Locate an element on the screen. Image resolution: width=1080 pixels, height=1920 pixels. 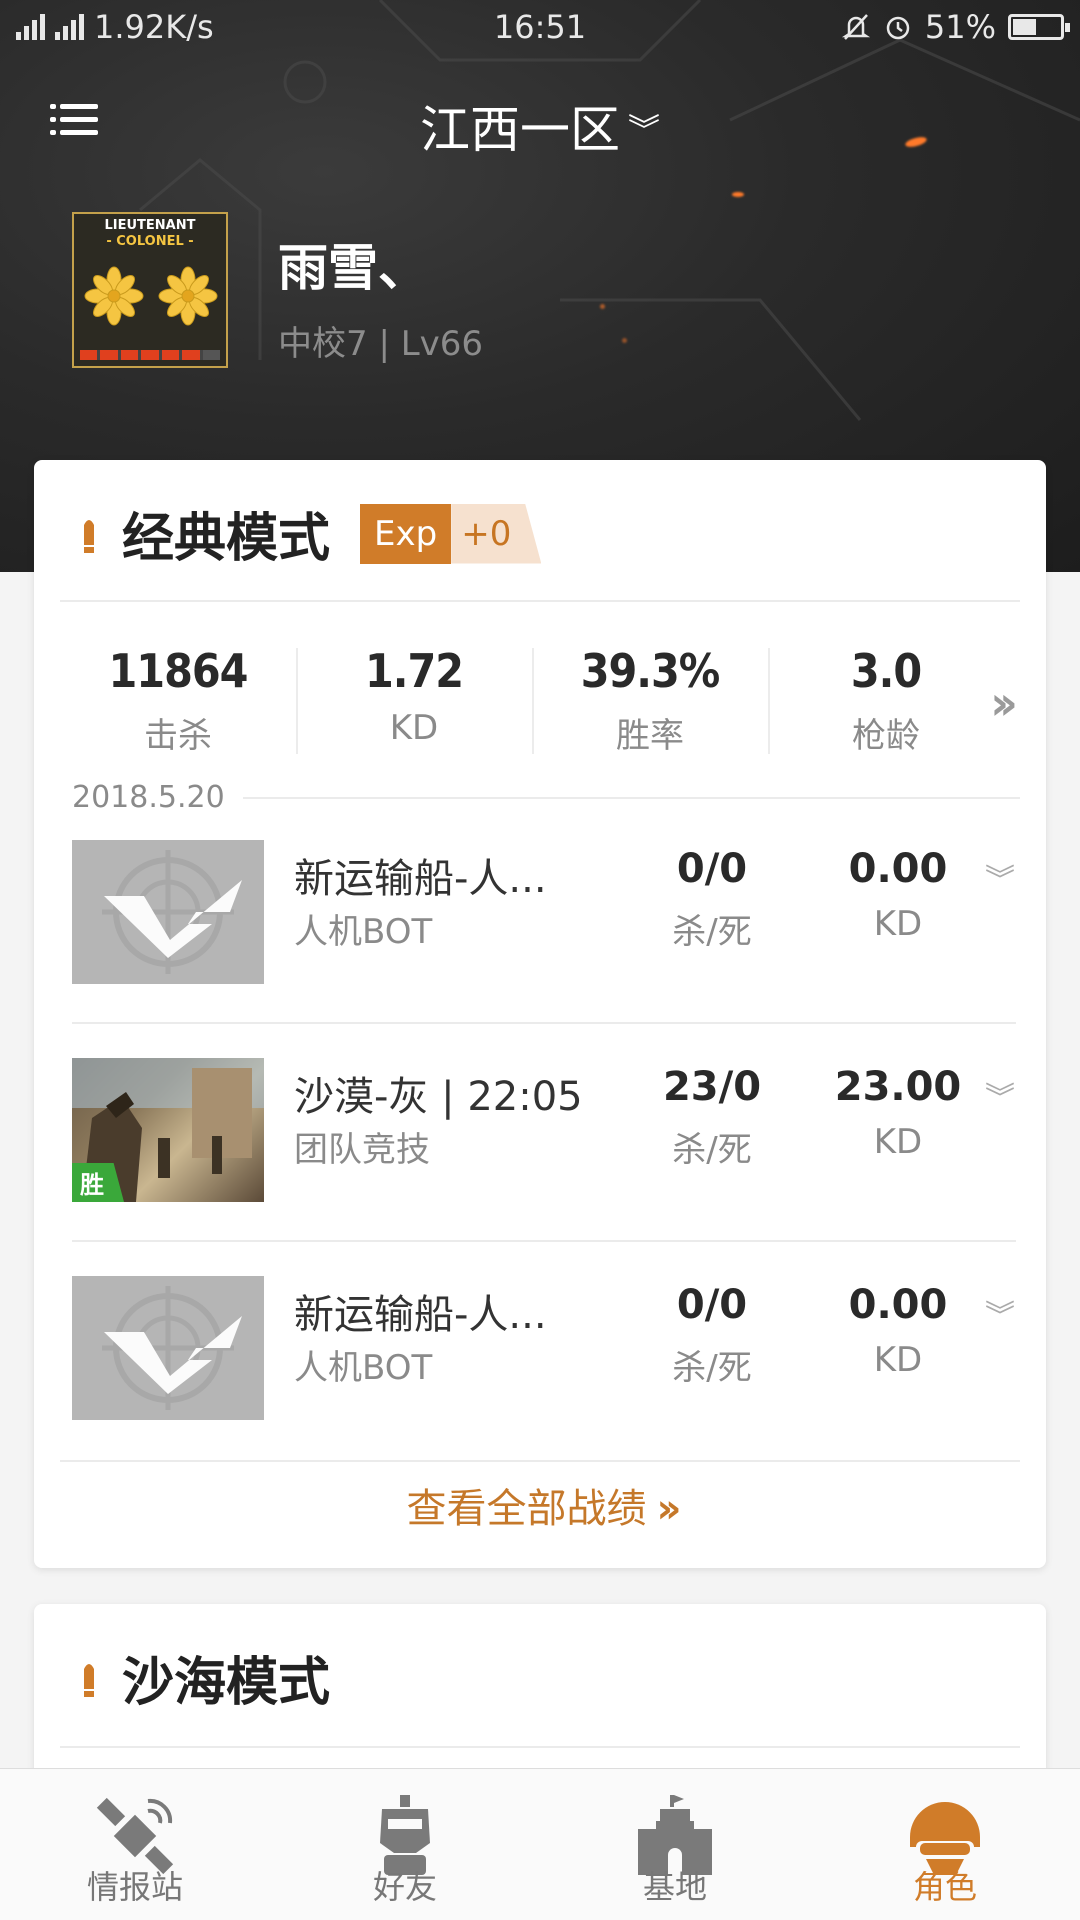
stat-value: 11864 is located at coordinates (178, 671).